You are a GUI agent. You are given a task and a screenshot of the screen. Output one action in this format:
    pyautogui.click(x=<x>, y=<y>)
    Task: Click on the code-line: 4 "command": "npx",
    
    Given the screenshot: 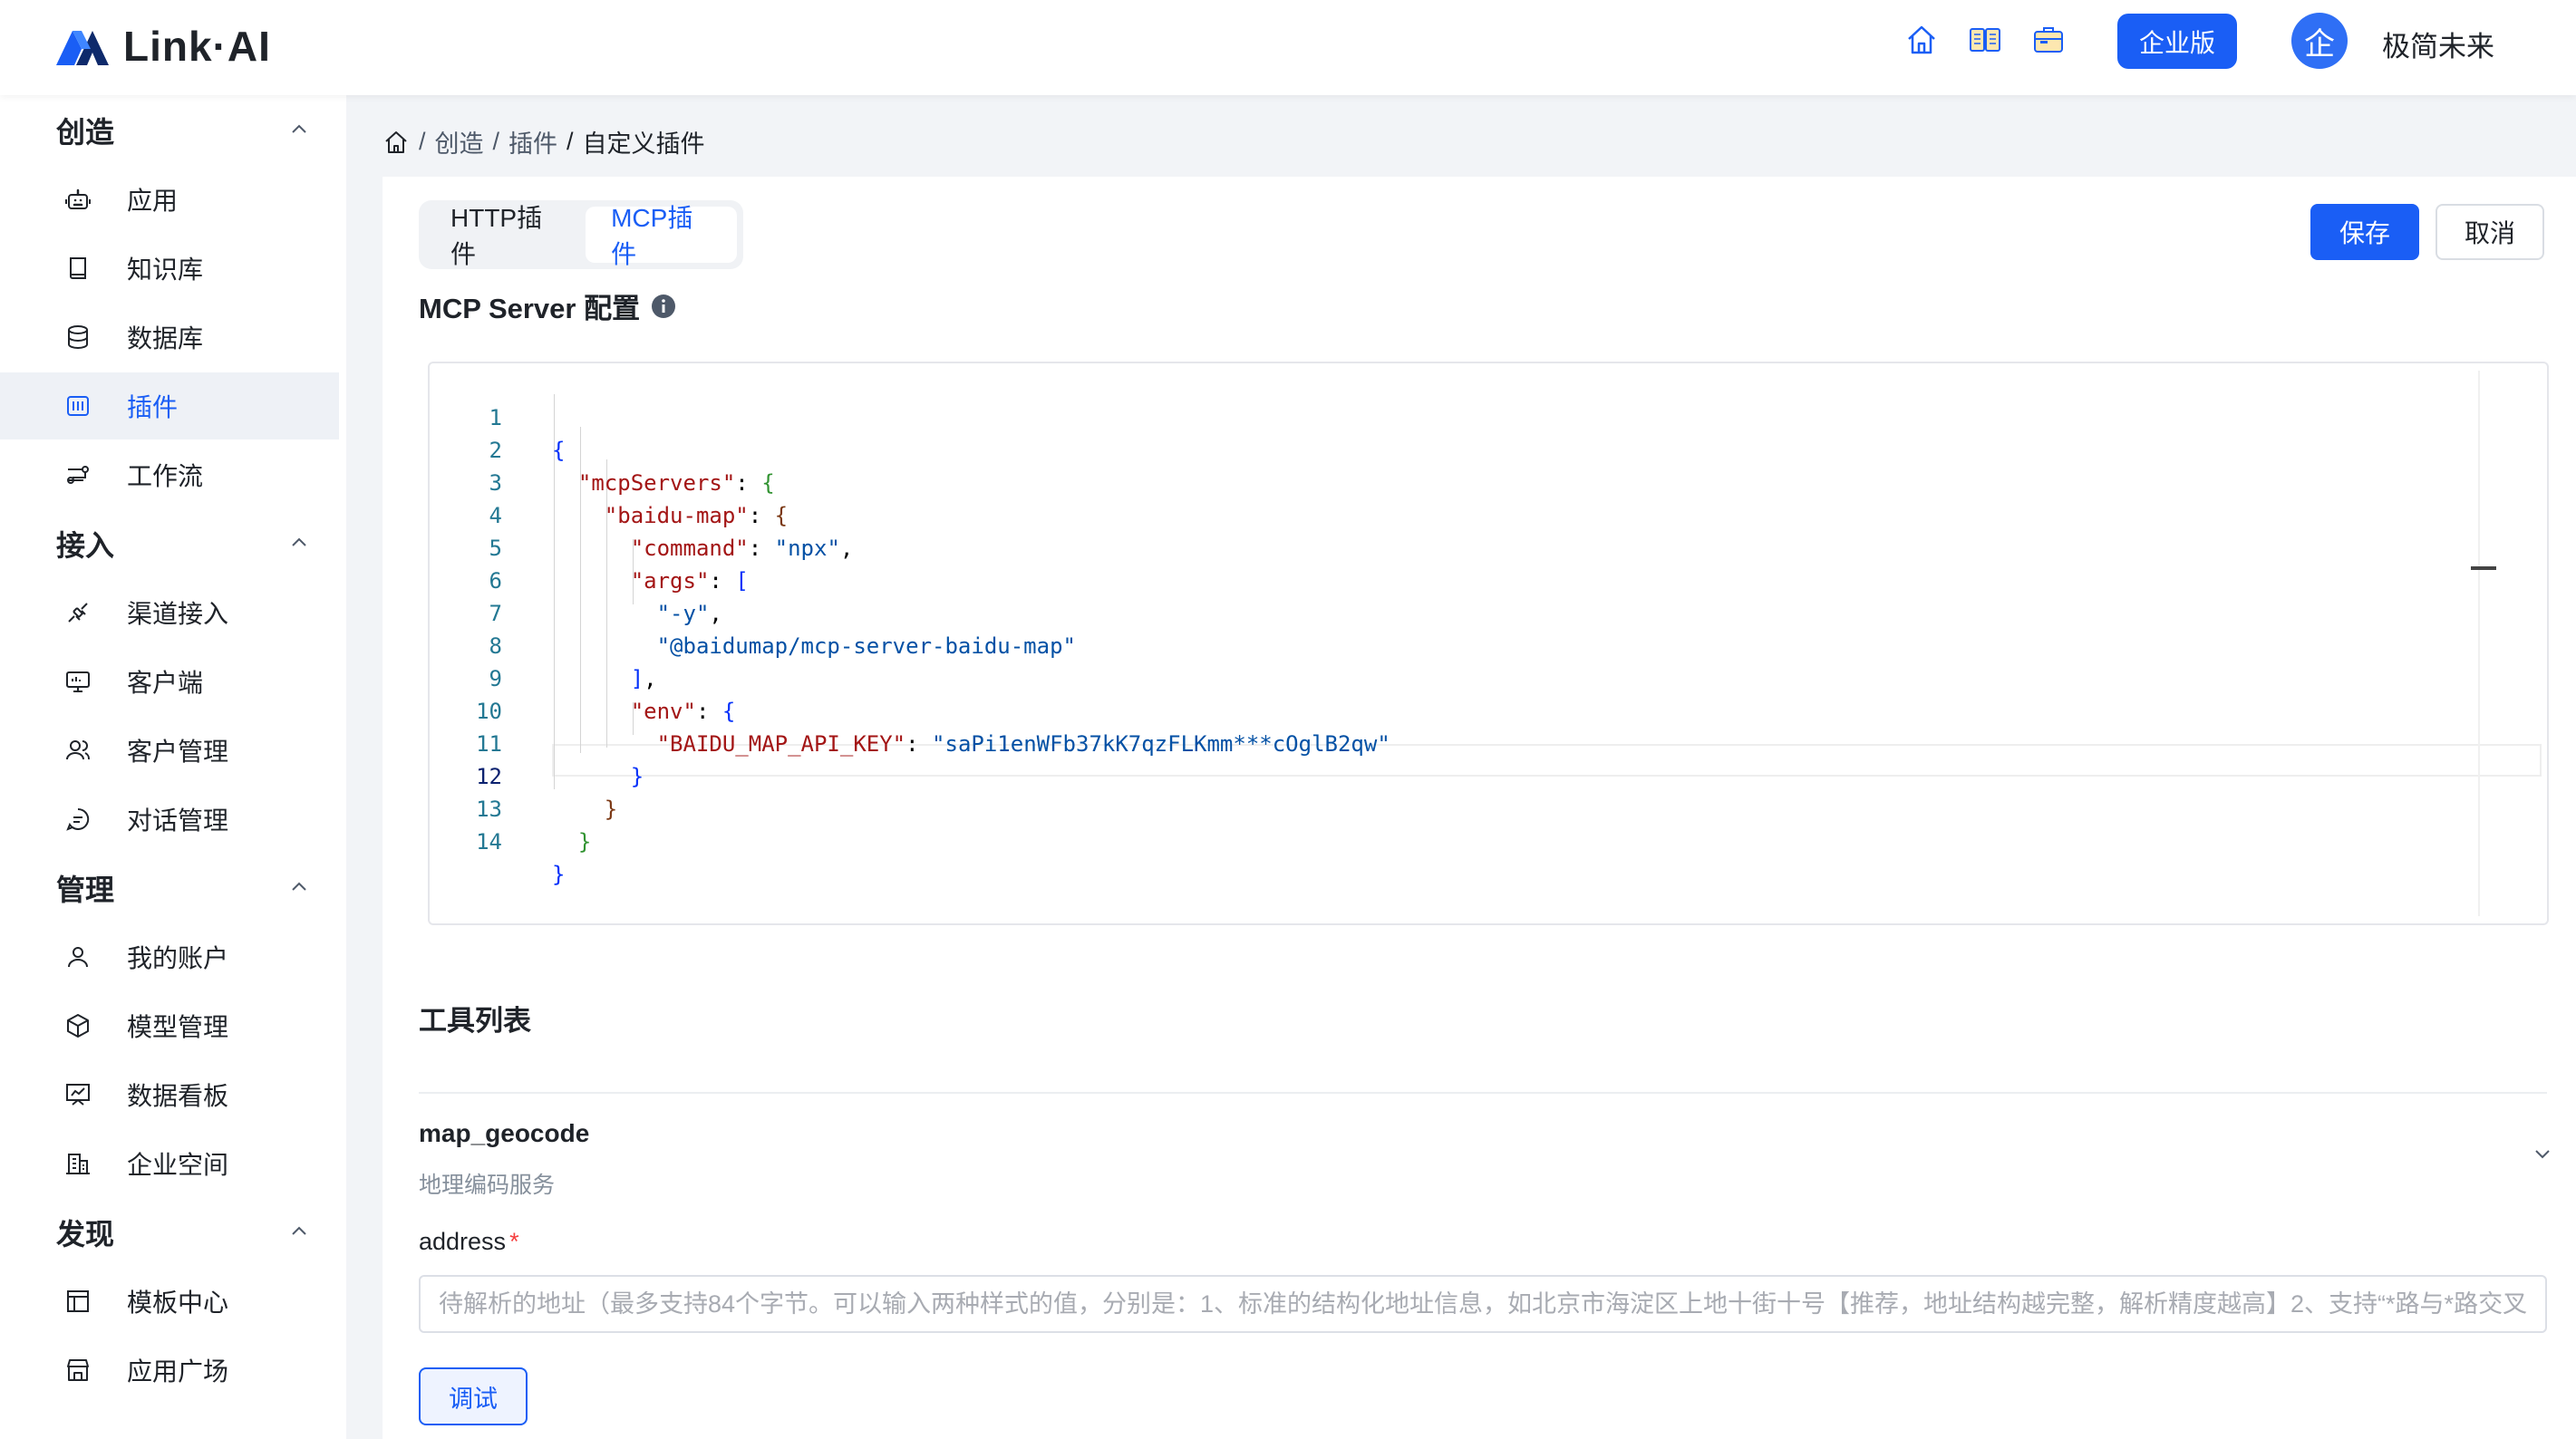 What is the action you would take?
    pyautogui.click(x=1486, y=514)
    